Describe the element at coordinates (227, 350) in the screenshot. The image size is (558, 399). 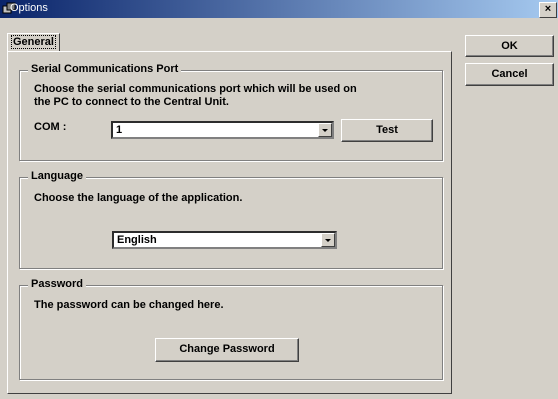
I see `change-password-button: Change Password` at that location.